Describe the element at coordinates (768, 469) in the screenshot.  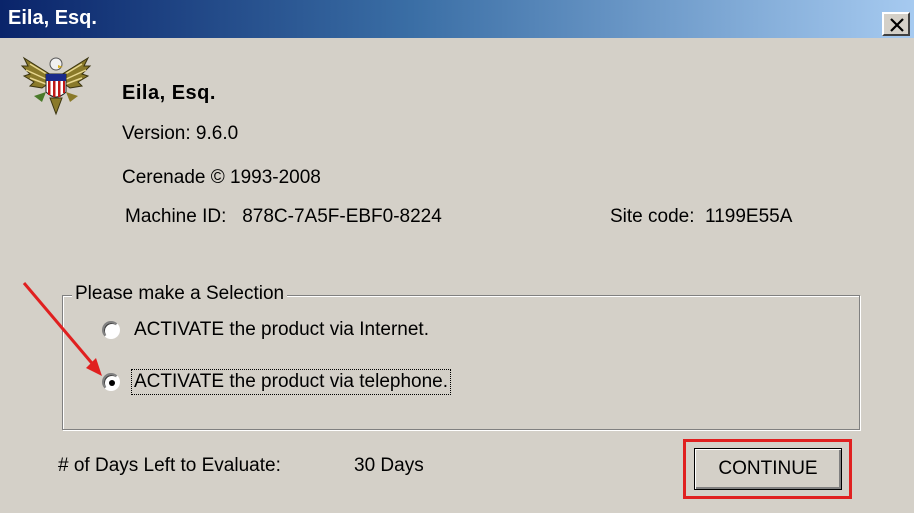
I see `continue-button: CONTINUE` at that location.